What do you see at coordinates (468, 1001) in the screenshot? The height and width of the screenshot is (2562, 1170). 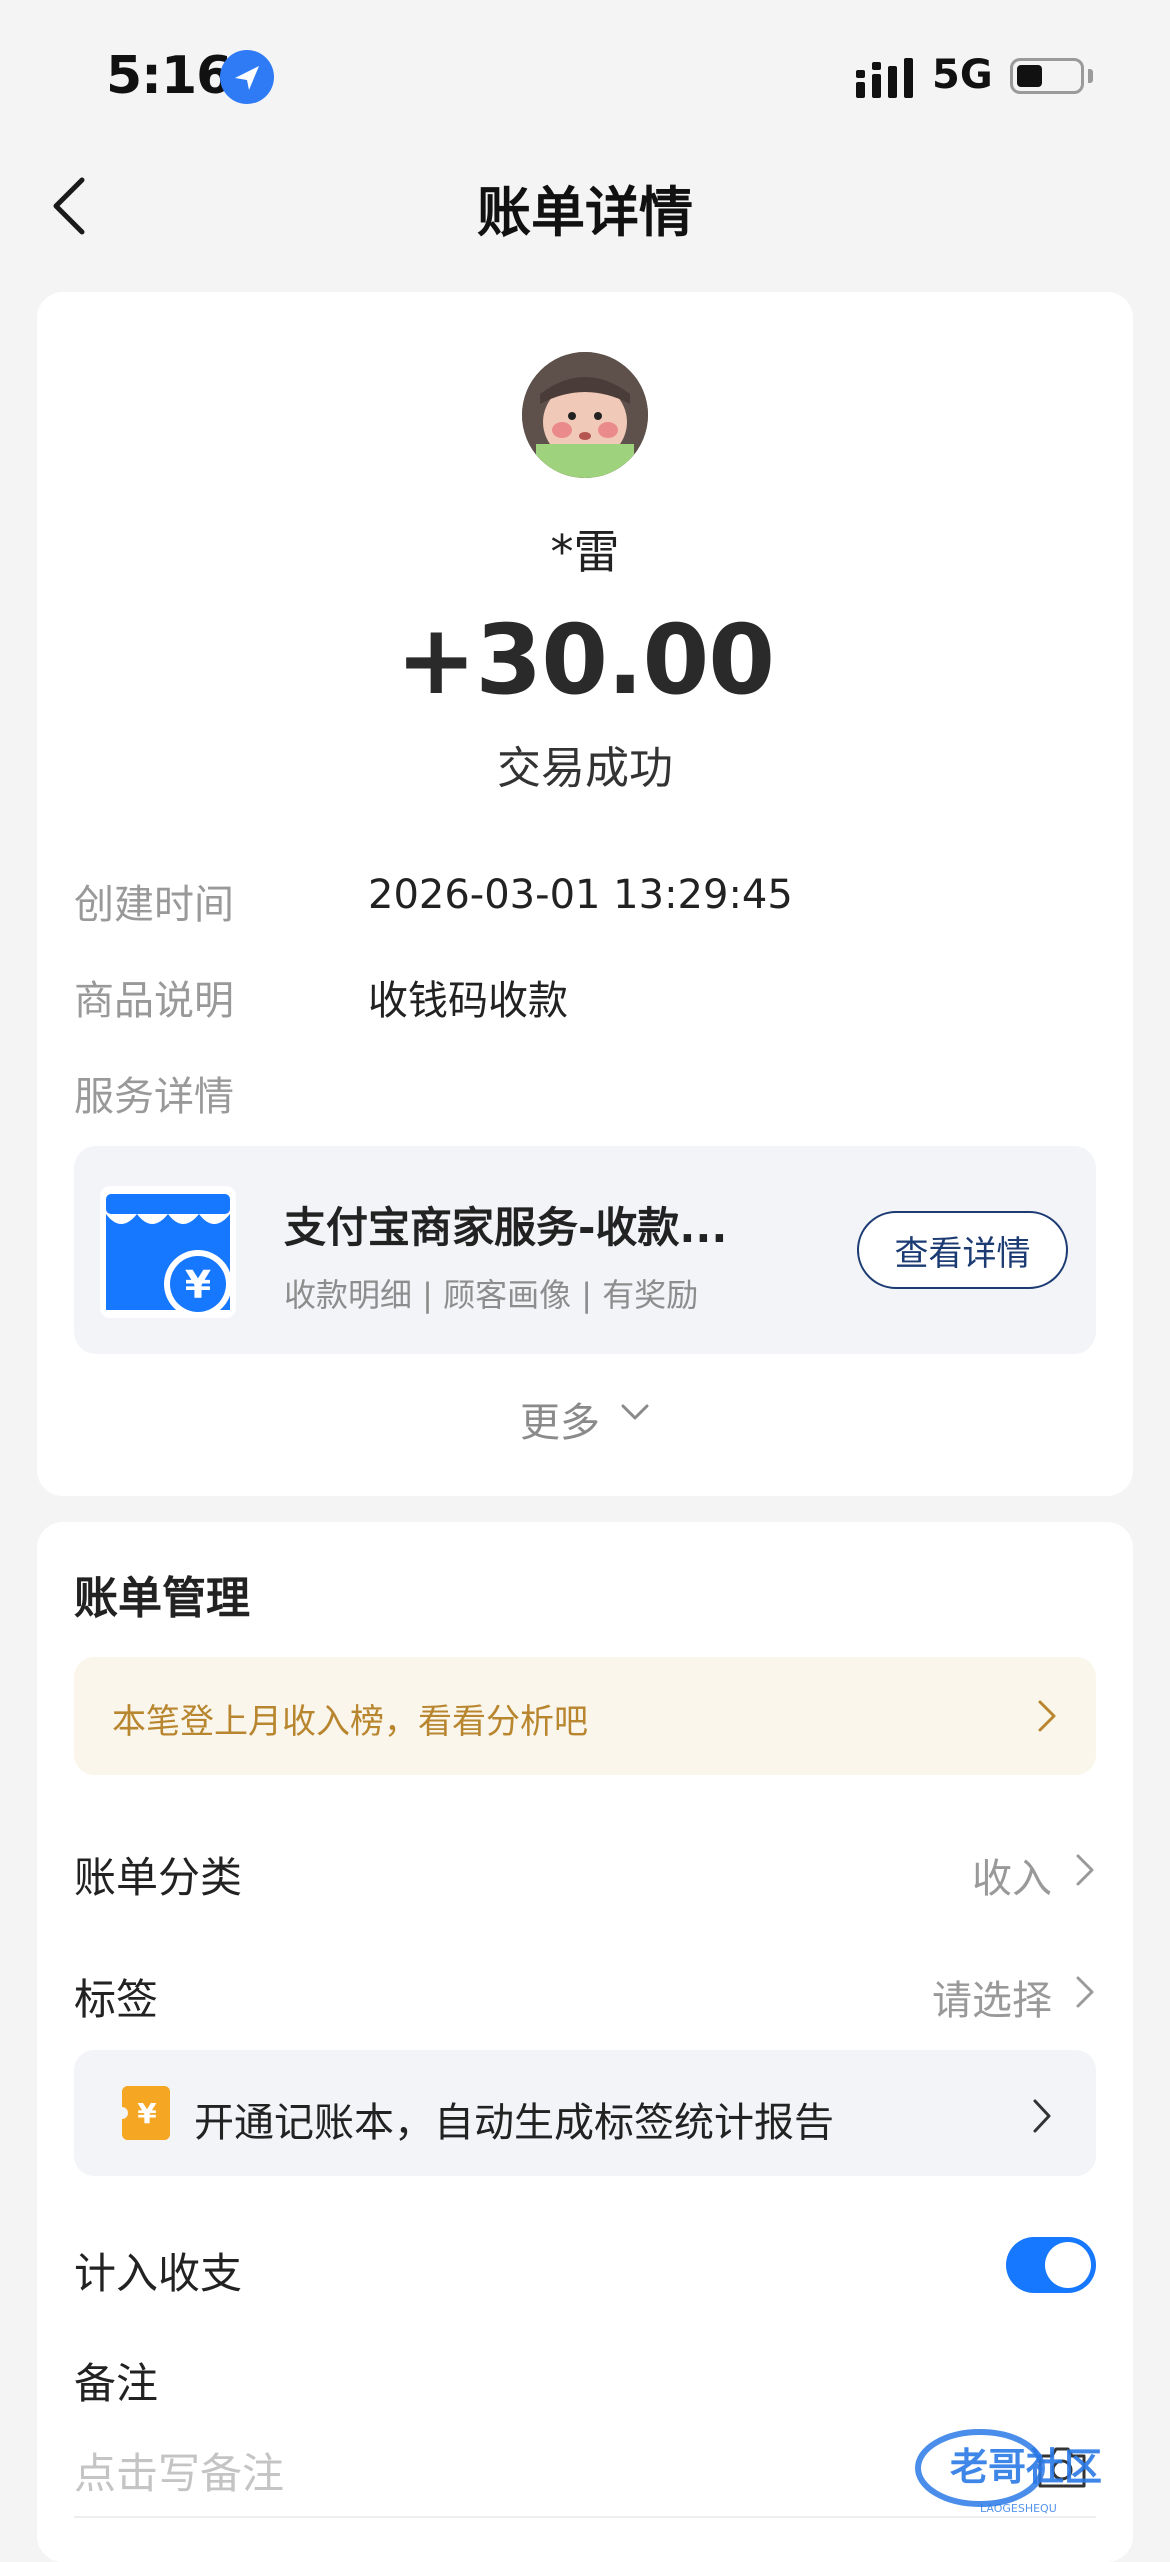 I see `product-description-value: 收钱码收款` at bounding box center [468, 1001].